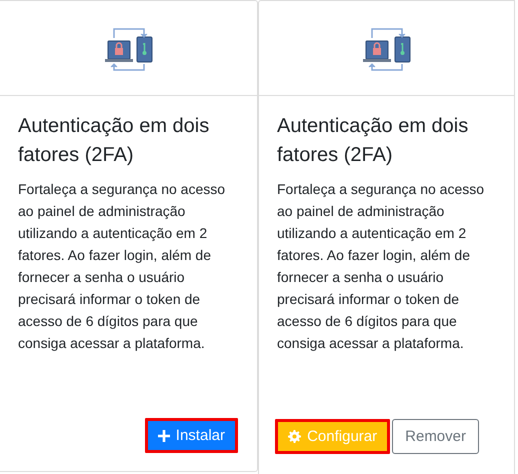 Image resolution: width=518 pixels, height=474 pixels. I want to click on gear-icon, so click(295, 436).